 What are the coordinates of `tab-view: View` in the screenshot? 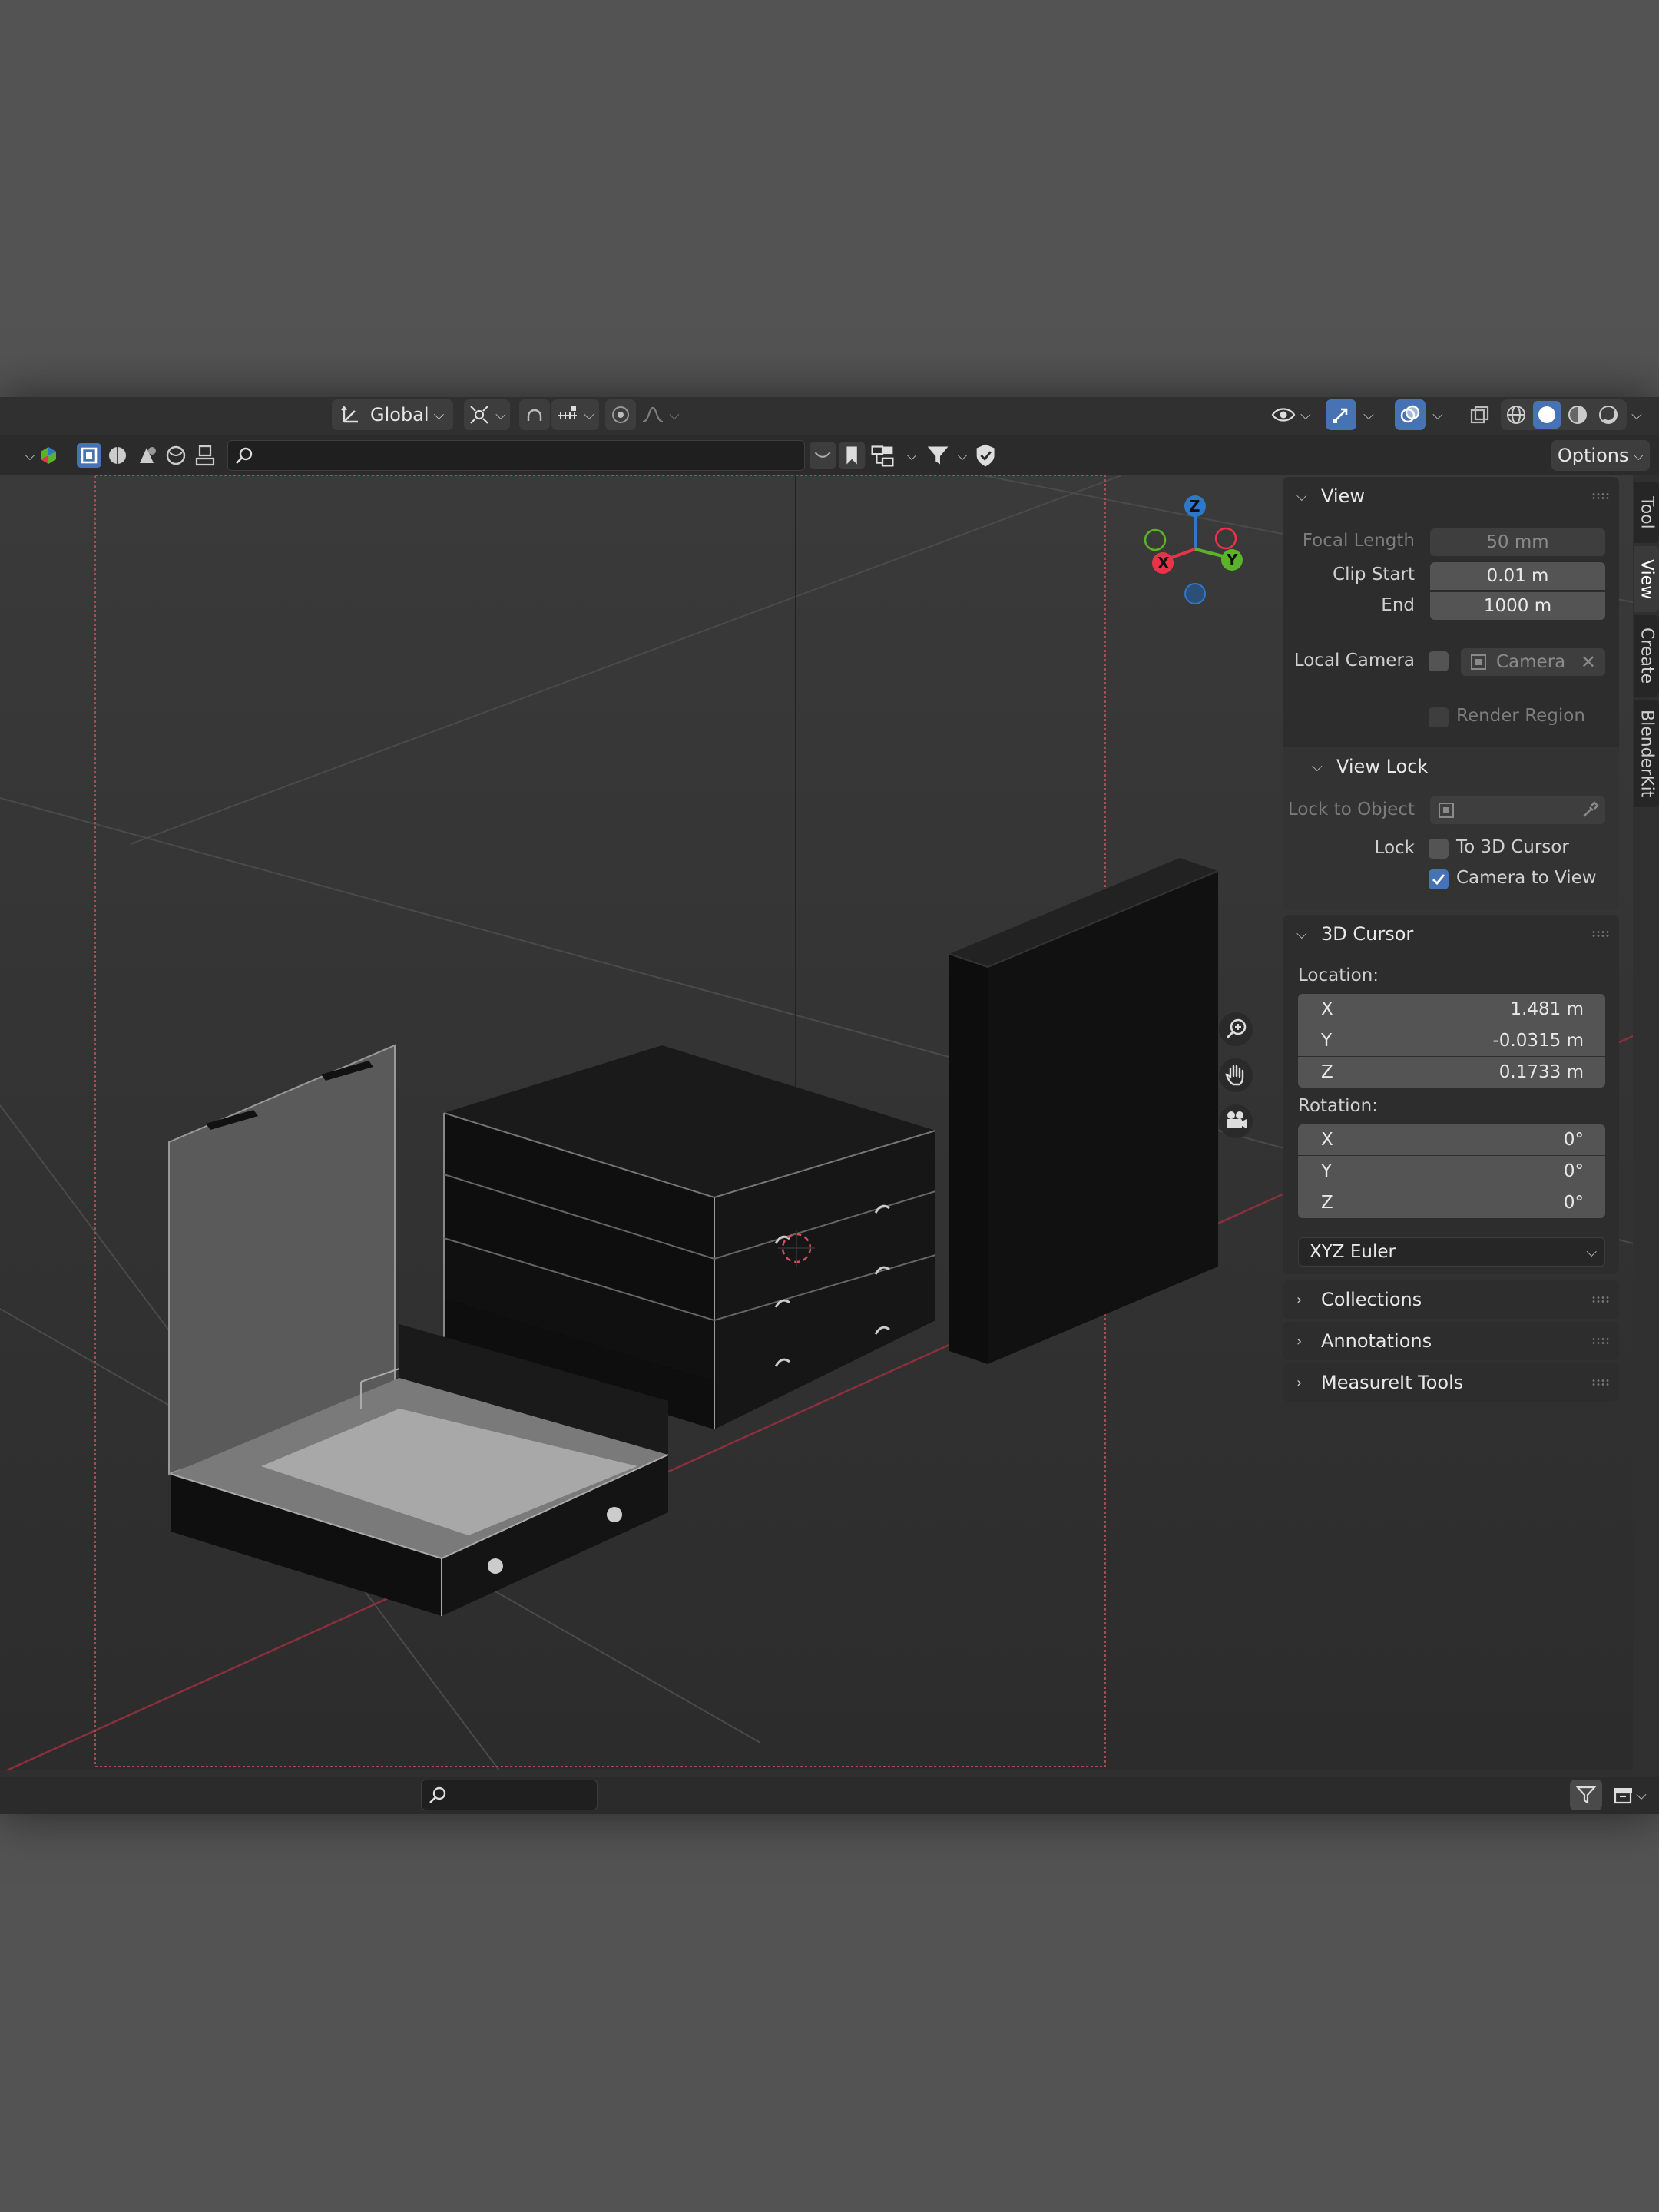 It's located at (1647, 579).